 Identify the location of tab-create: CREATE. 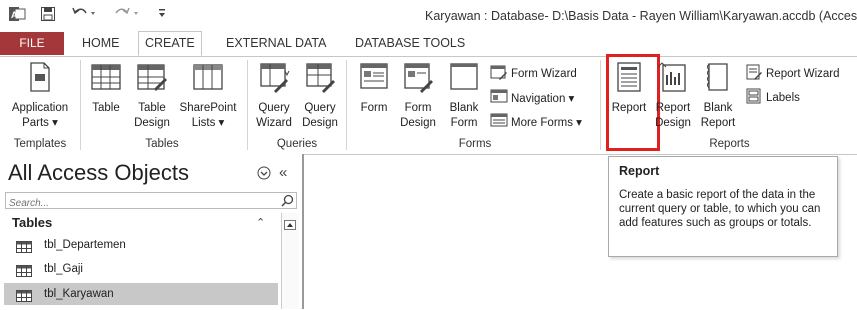
(170, 43).